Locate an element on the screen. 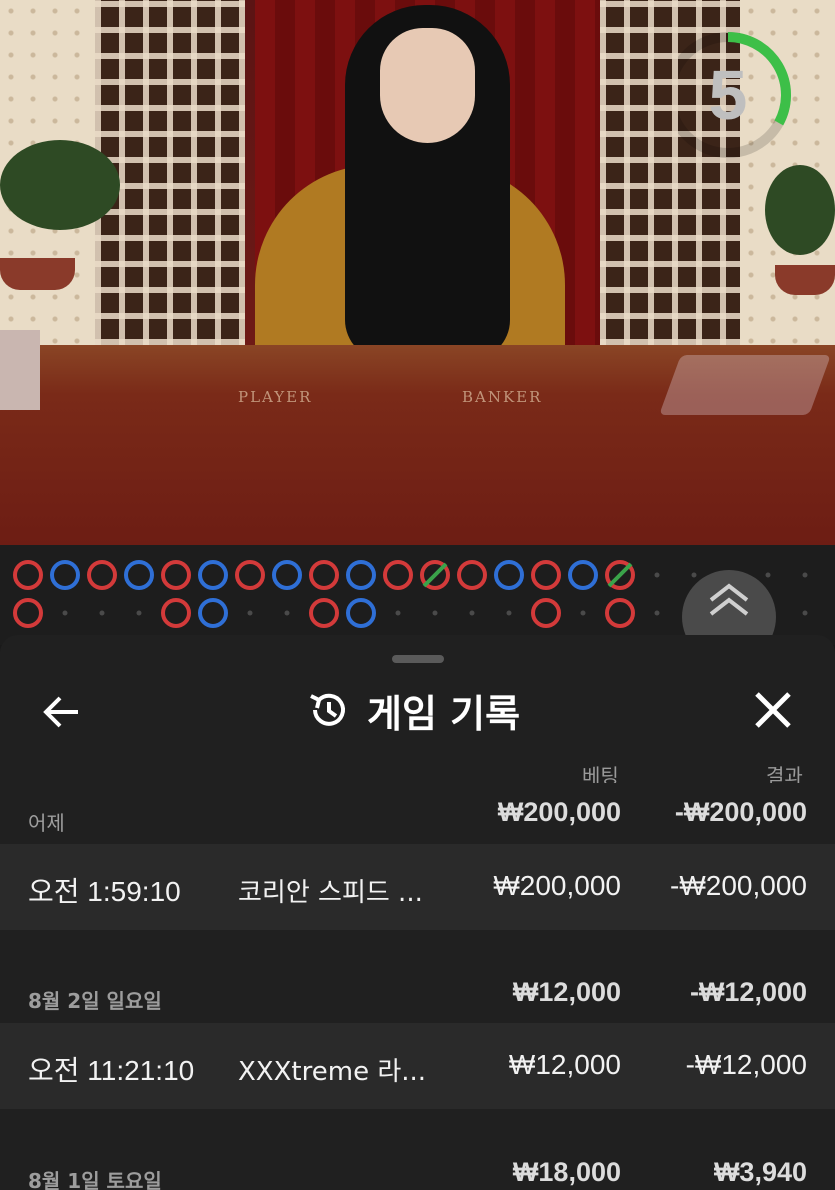 The image size is (835, 1190). round-time: 오전 11:21:10 is located at coordinates (111, 1070).